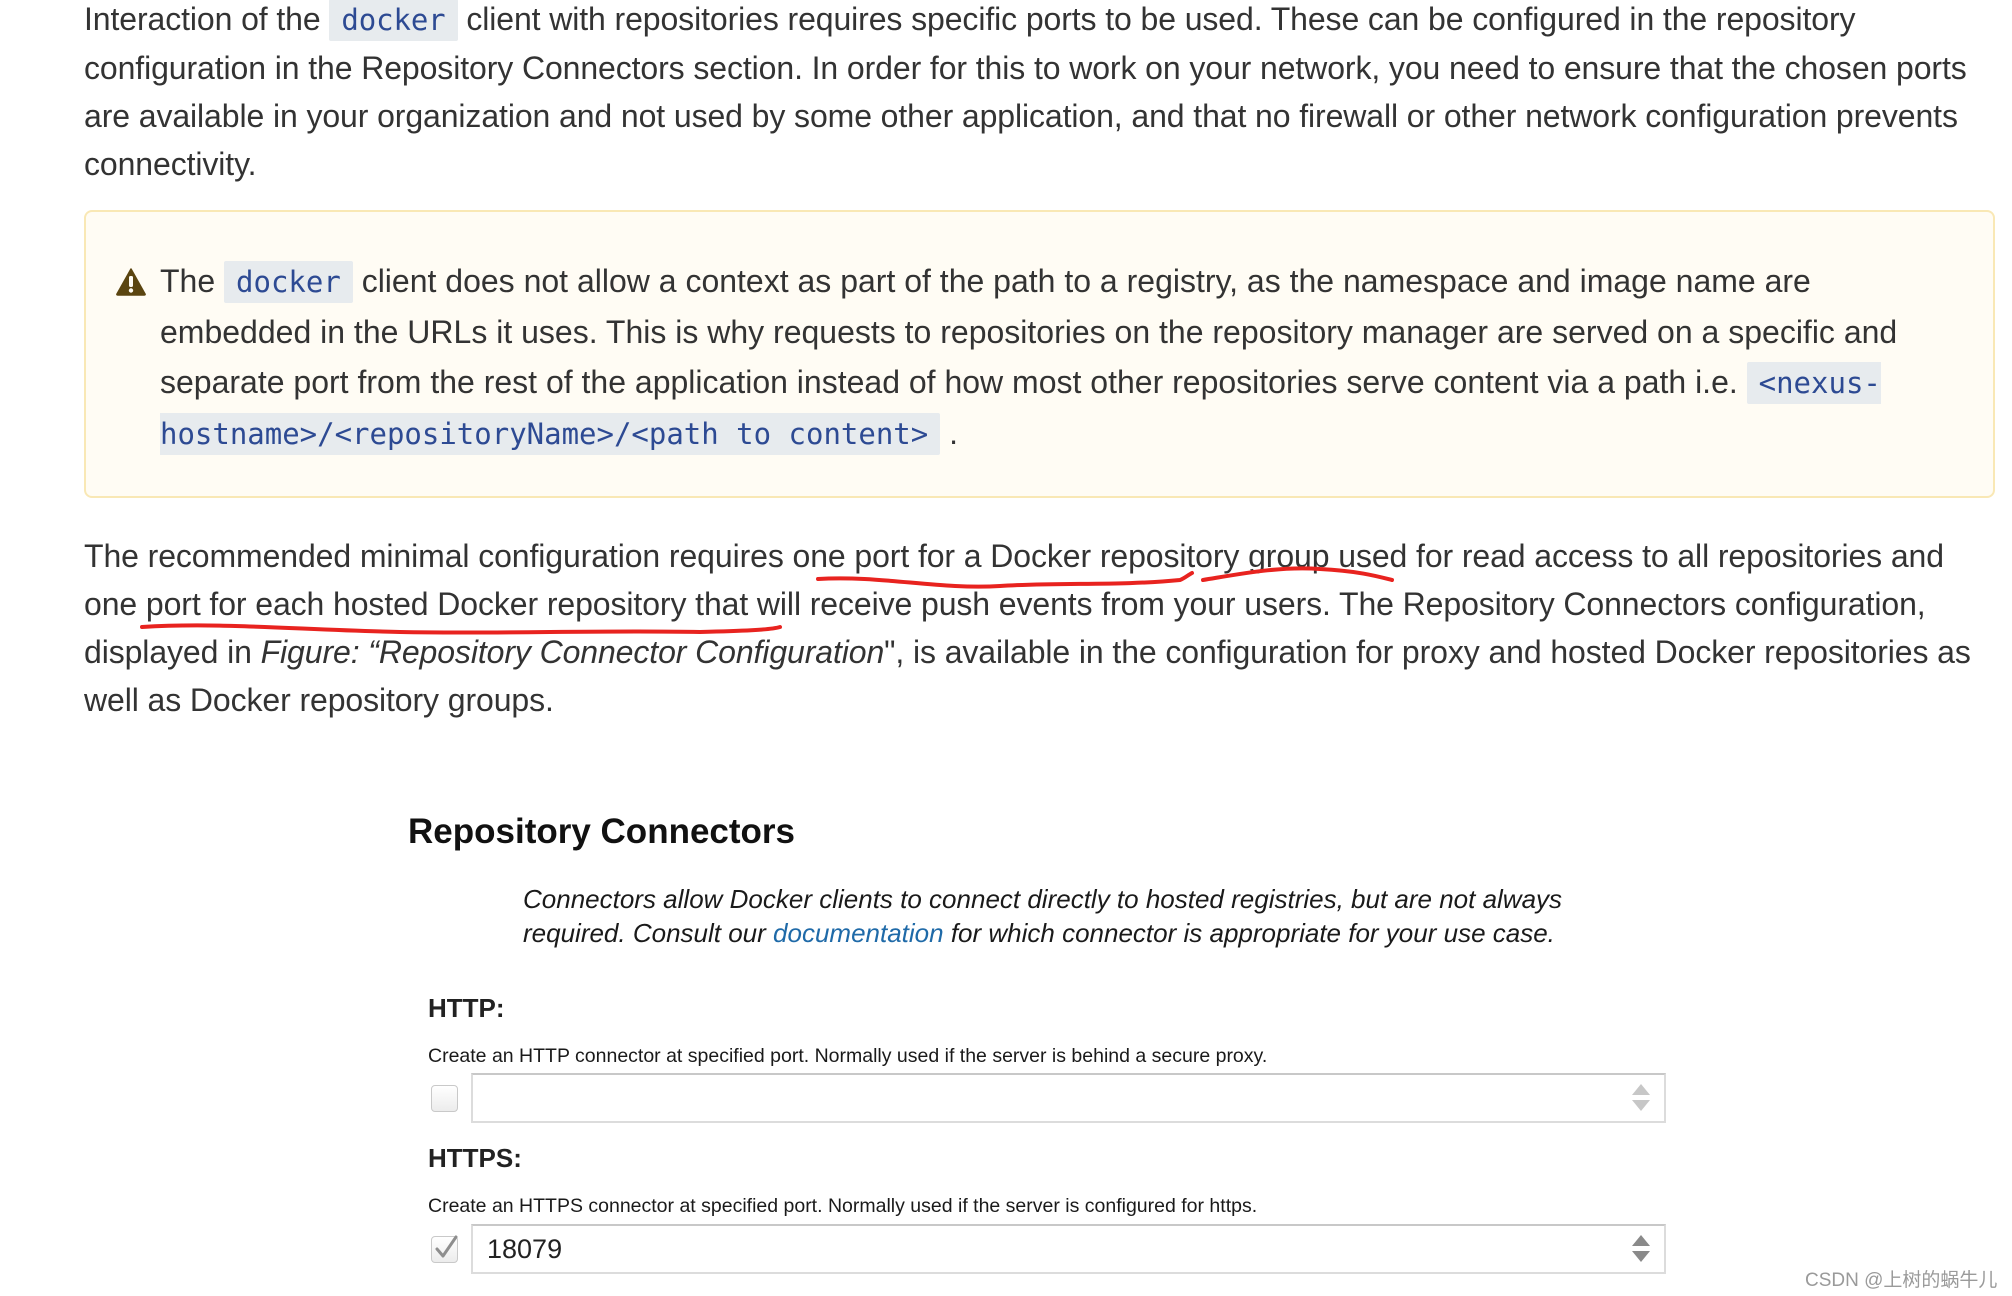  I want to click on highlight-group-port: one port for a Docker repository group, so click(1061, 556).